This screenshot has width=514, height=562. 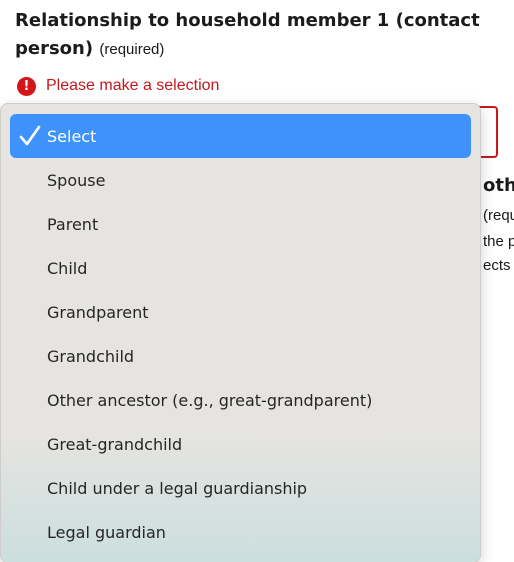 I want to click on next-question-required: (requ, so click(x=498, y=215).